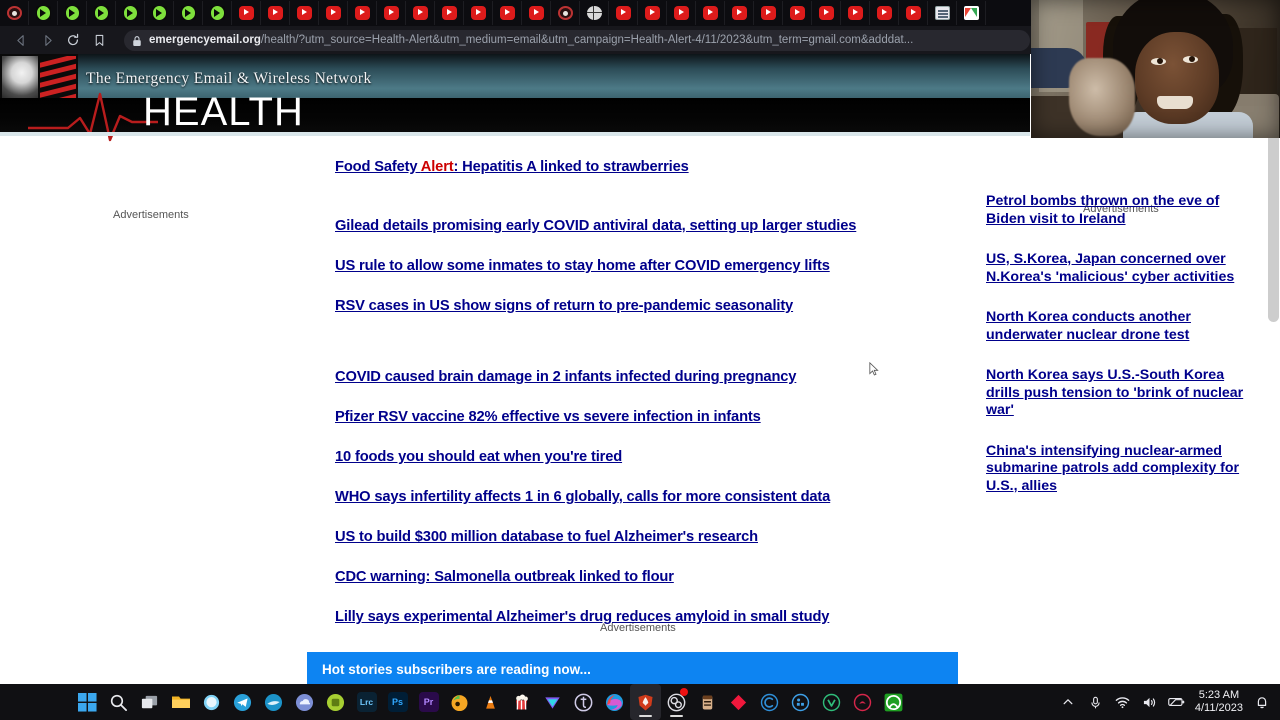 The image size is (1280, 720). I want to click on green-app-button, so click(335, 702).